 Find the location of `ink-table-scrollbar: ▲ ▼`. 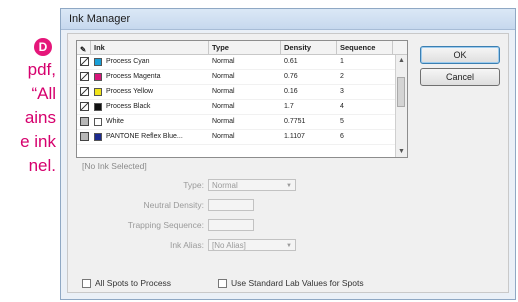

ink-table-scrollbar: ▲ ▼ is located at coordinates (401, 106).